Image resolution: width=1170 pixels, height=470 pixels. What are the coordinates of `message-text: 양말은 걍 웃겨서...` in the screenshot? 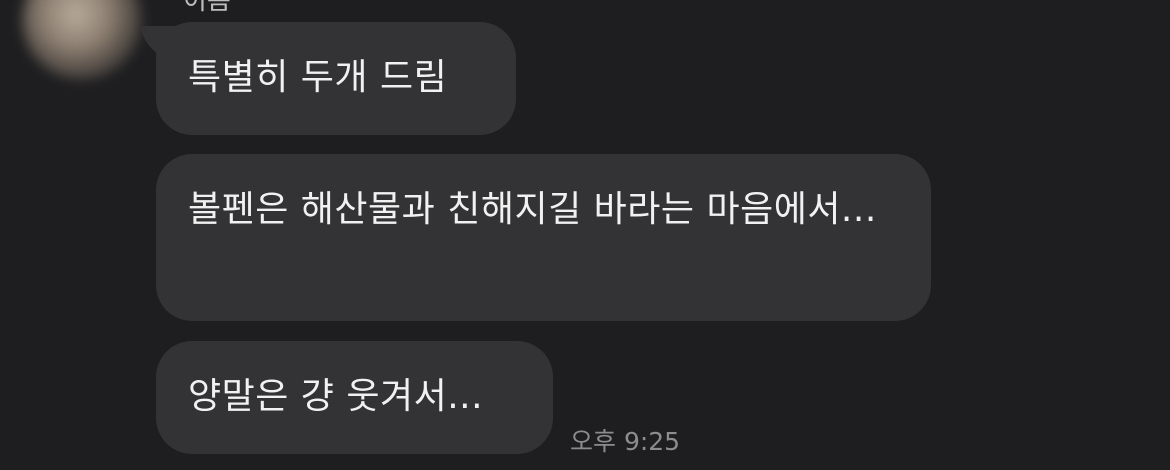 It's located at (336, 396).